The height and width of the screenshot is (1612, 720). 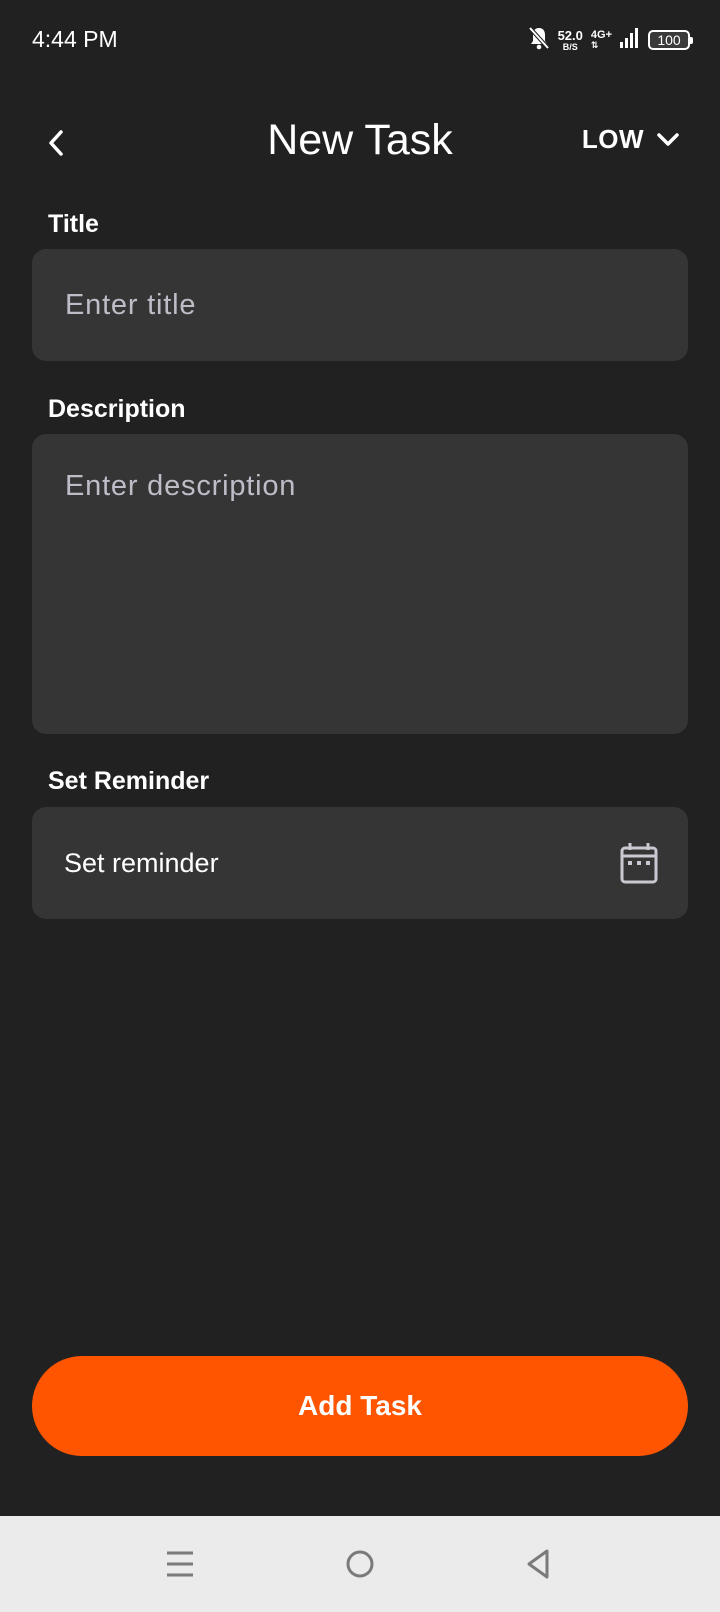 What do you see at coordinates (630, 40) in the screenshot?
I see `signal-icon` at bounding box center [630, 40].